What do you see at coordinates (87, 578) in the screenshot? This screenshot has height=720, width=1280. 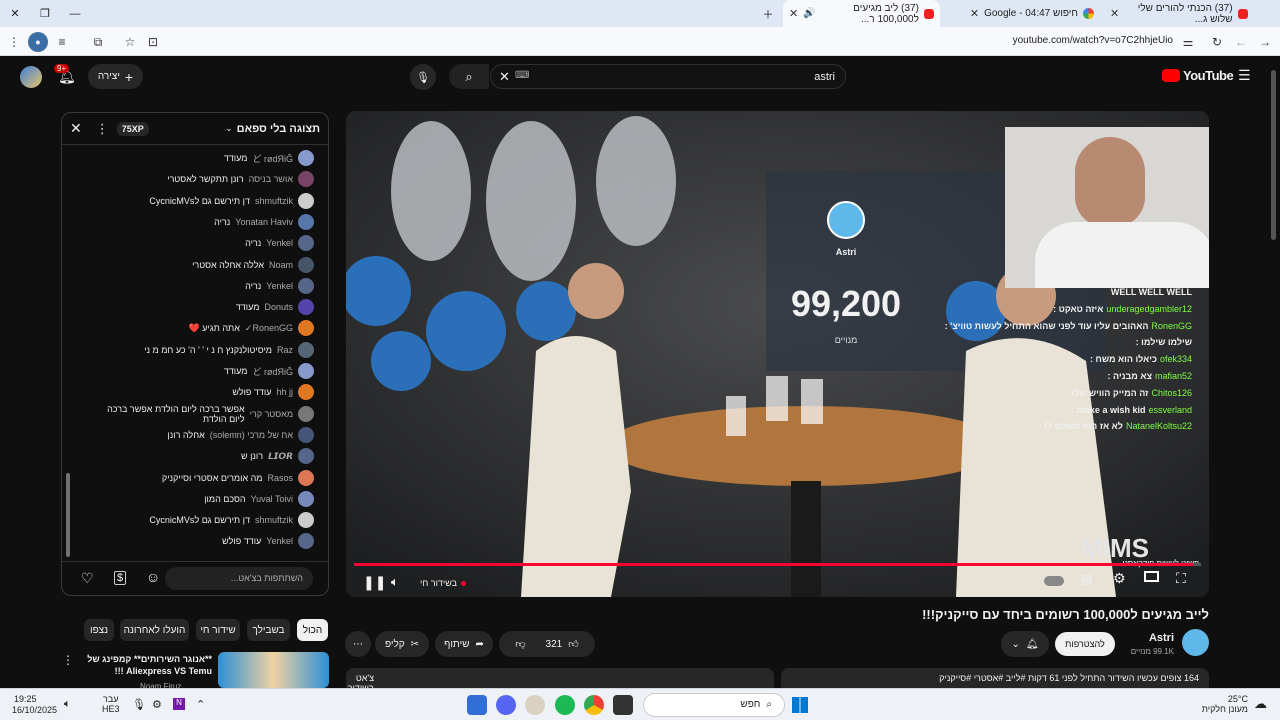 I see `heart-icon: ♡` at bounding box center [87, 578].